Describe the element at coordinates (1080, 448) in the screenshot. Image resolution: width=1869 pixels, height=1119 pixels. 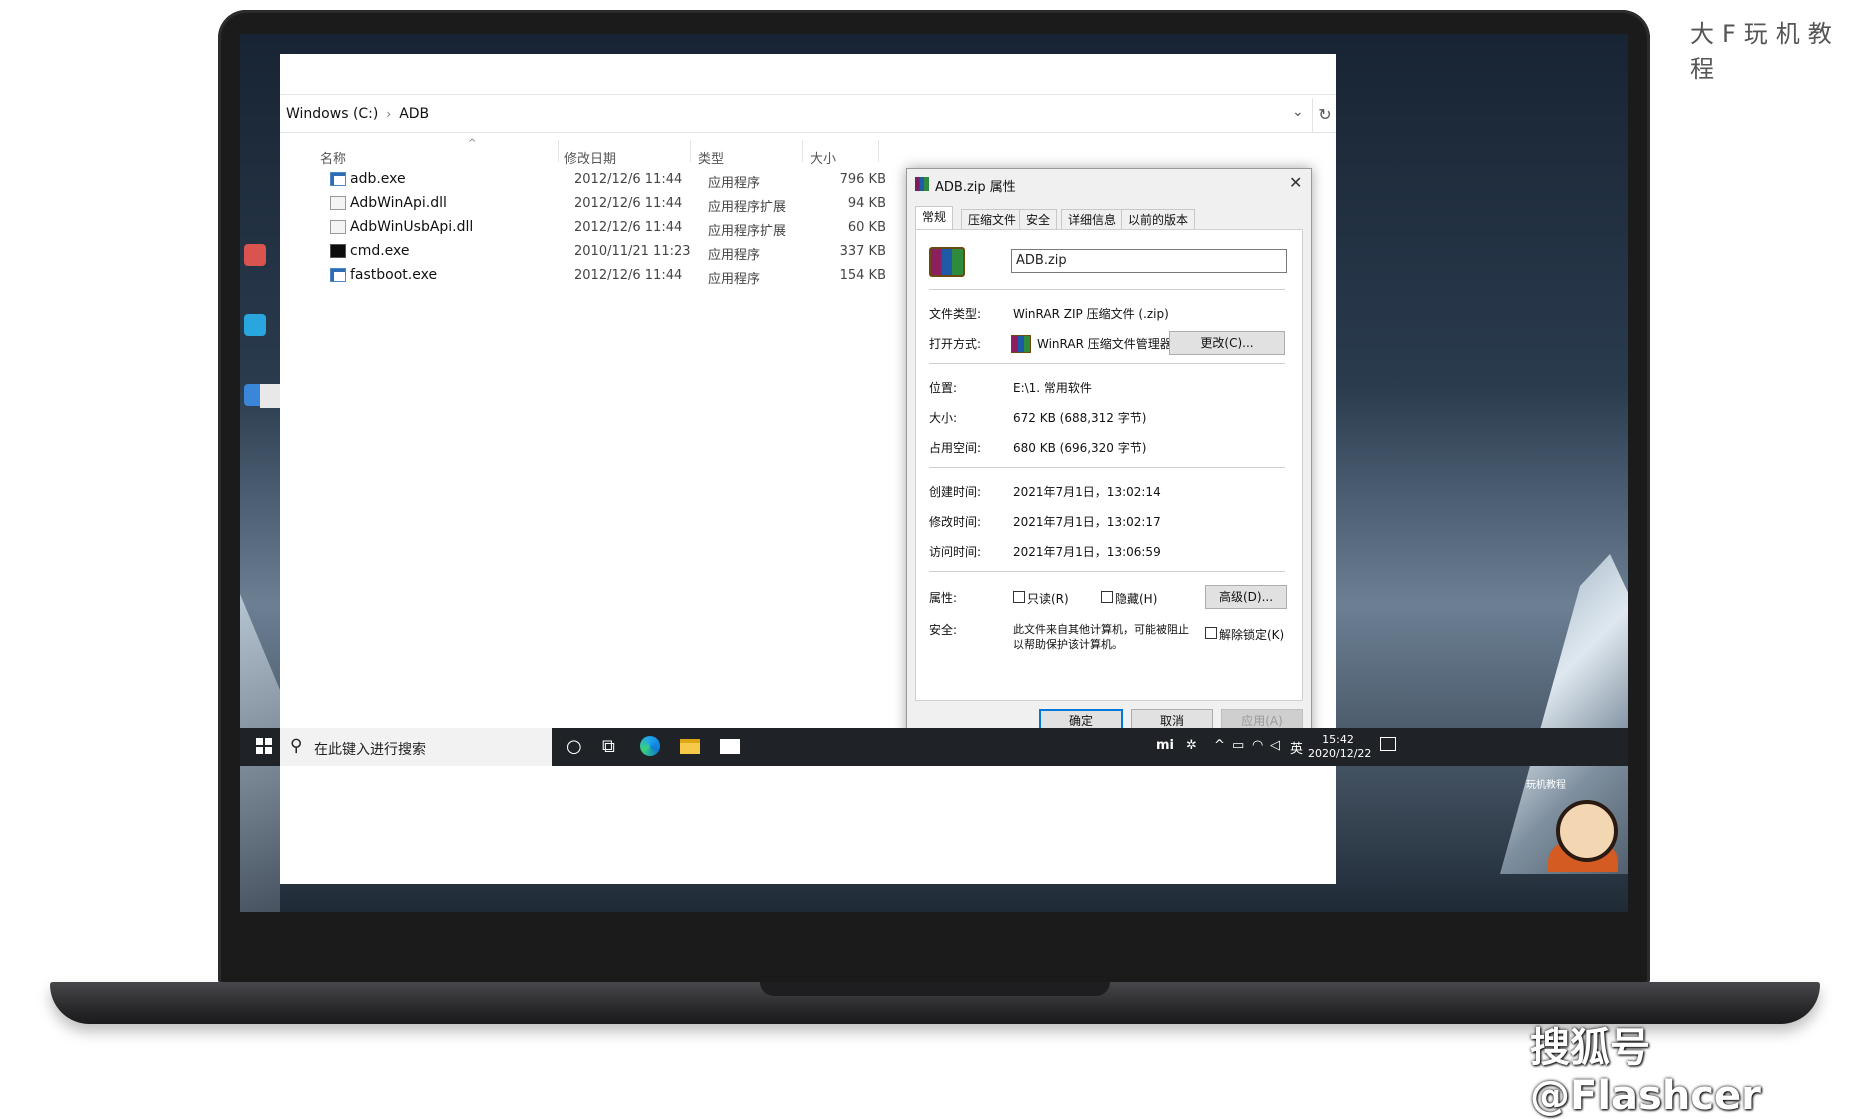
I see `disk-size-value: 680 KB (696,320 字节)` at that location.